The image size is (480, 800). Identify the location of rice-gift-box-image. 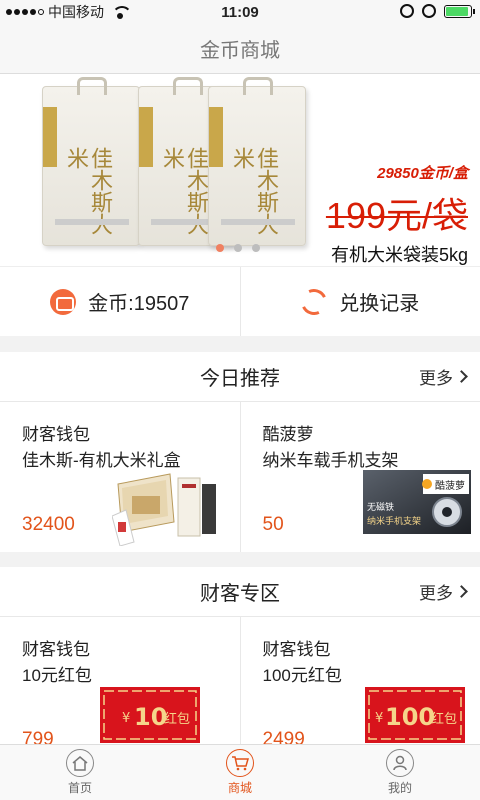
(164, 509).